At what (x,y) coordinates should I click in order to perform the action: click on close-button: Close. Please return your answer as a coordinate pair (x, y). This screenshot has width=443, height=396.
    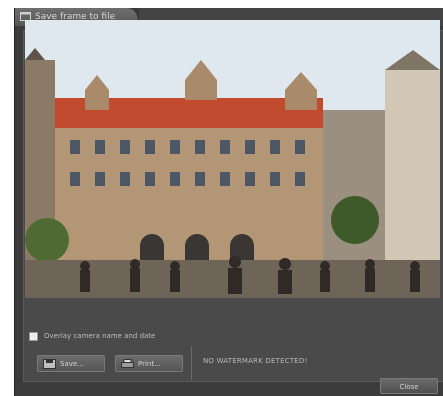
    Looking at the image, I should click on (409, 386).